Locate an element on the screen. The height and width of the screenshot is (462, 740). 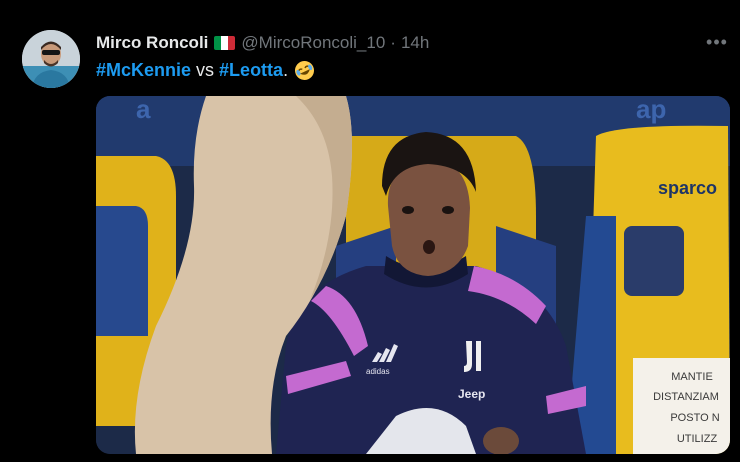
timestamp: 14h is located at coordinates (415, 43).